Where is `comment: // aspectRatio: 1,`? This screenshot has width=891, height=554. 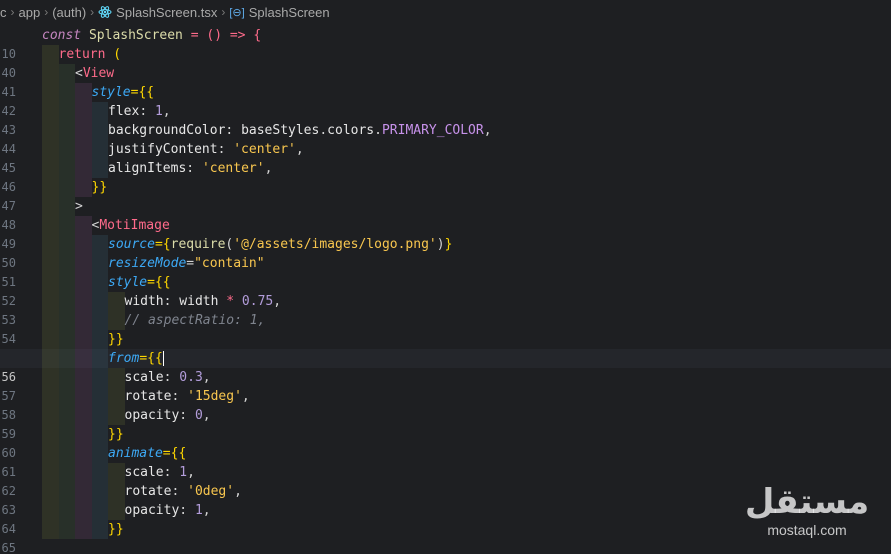 comment: // aspectRatio: 1, is located at coordinates (195, 320).